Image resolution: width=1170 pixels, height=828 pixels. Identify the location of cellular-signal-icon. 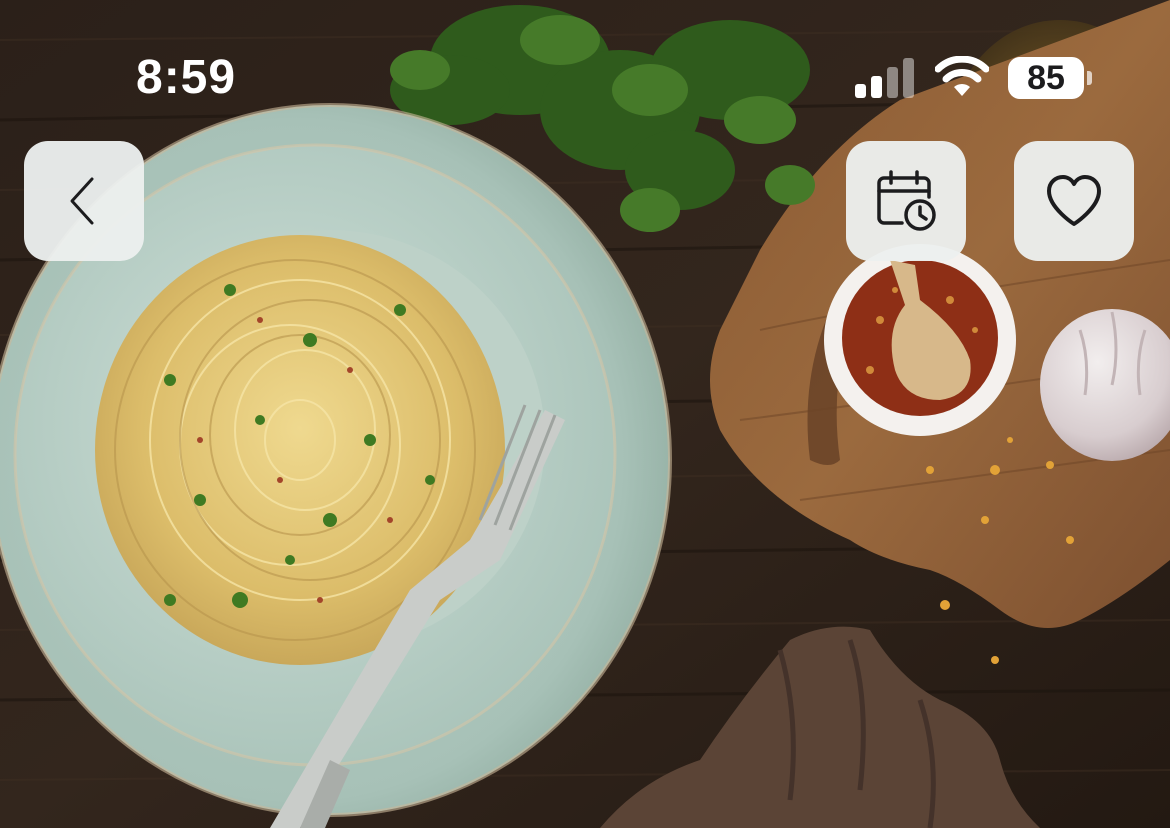
(884, 78).